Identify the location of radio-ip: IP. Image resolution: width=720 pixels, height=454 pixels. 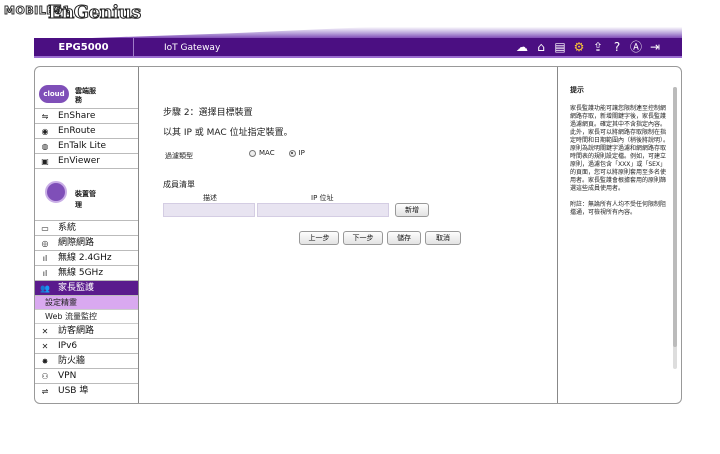
(296, 153).